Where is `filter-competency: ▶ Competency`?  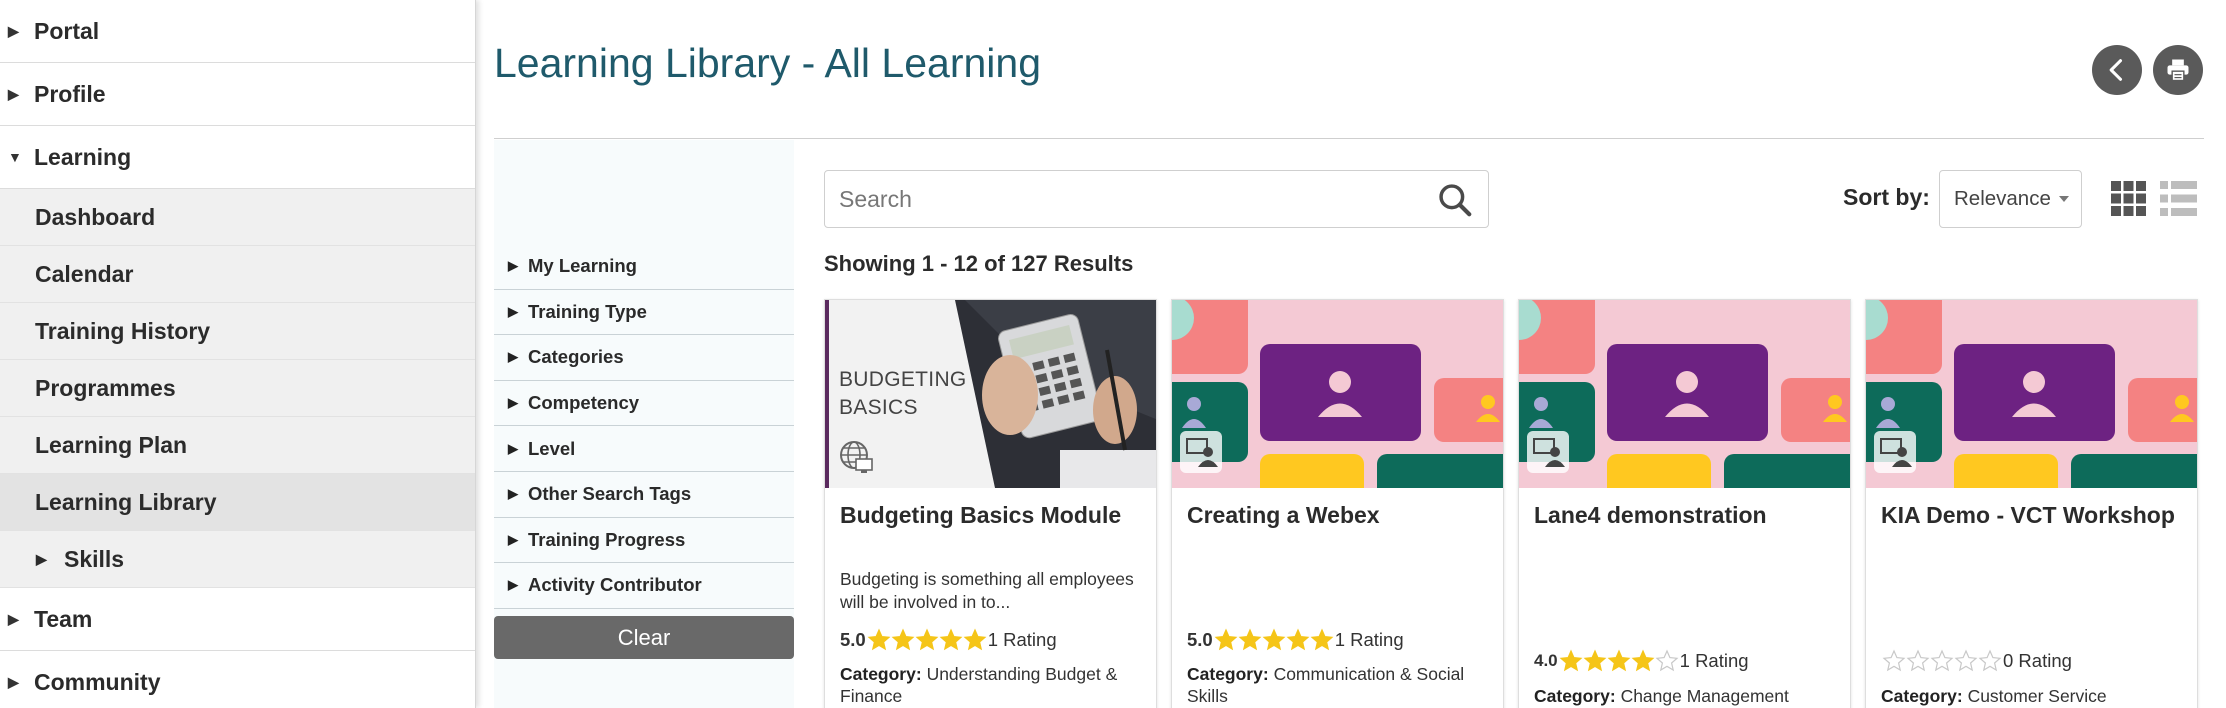 filter-competency: ▶ Competency is located at coordinates (644, 404).